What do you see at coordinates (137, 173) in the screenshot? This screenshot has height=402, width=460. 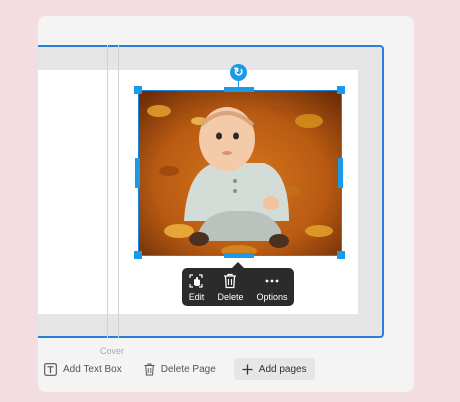 I see `resize-handle-left` at bounding box center [137, 173].